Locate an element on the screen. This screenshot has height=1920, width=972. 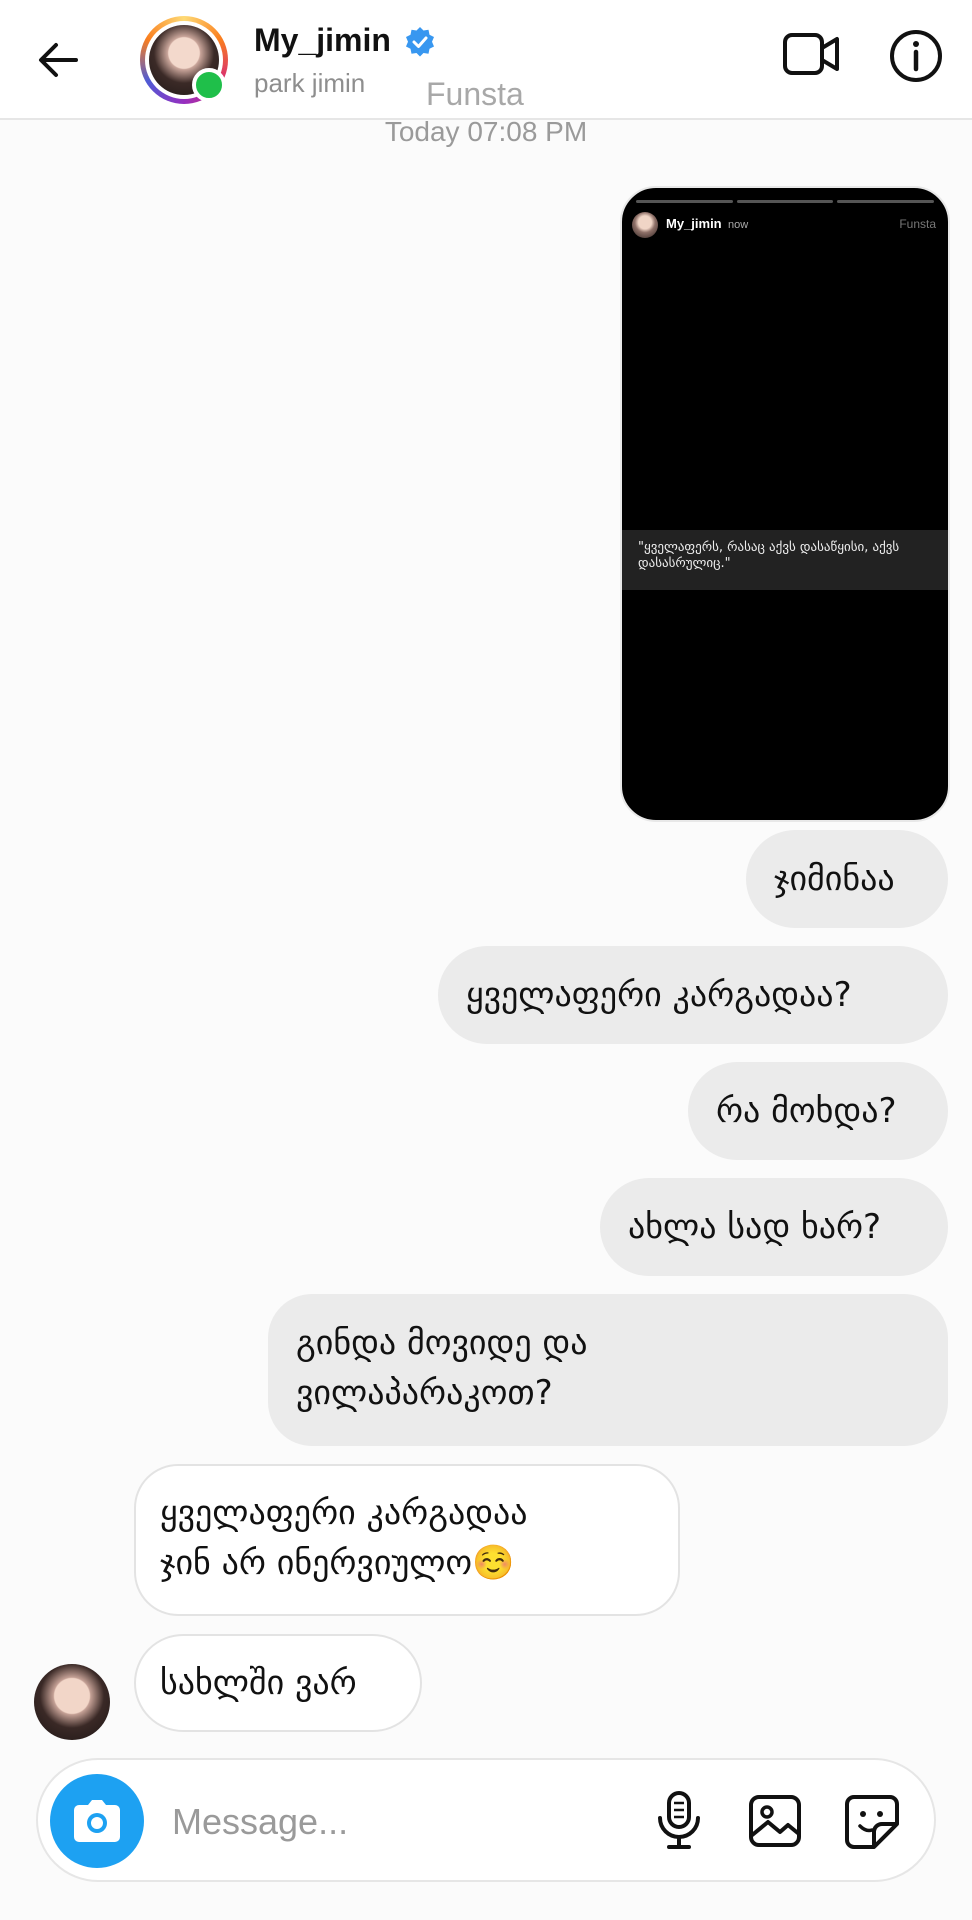
message-text: ახლა სად ხარ? is located at coordinates (755, 1227).